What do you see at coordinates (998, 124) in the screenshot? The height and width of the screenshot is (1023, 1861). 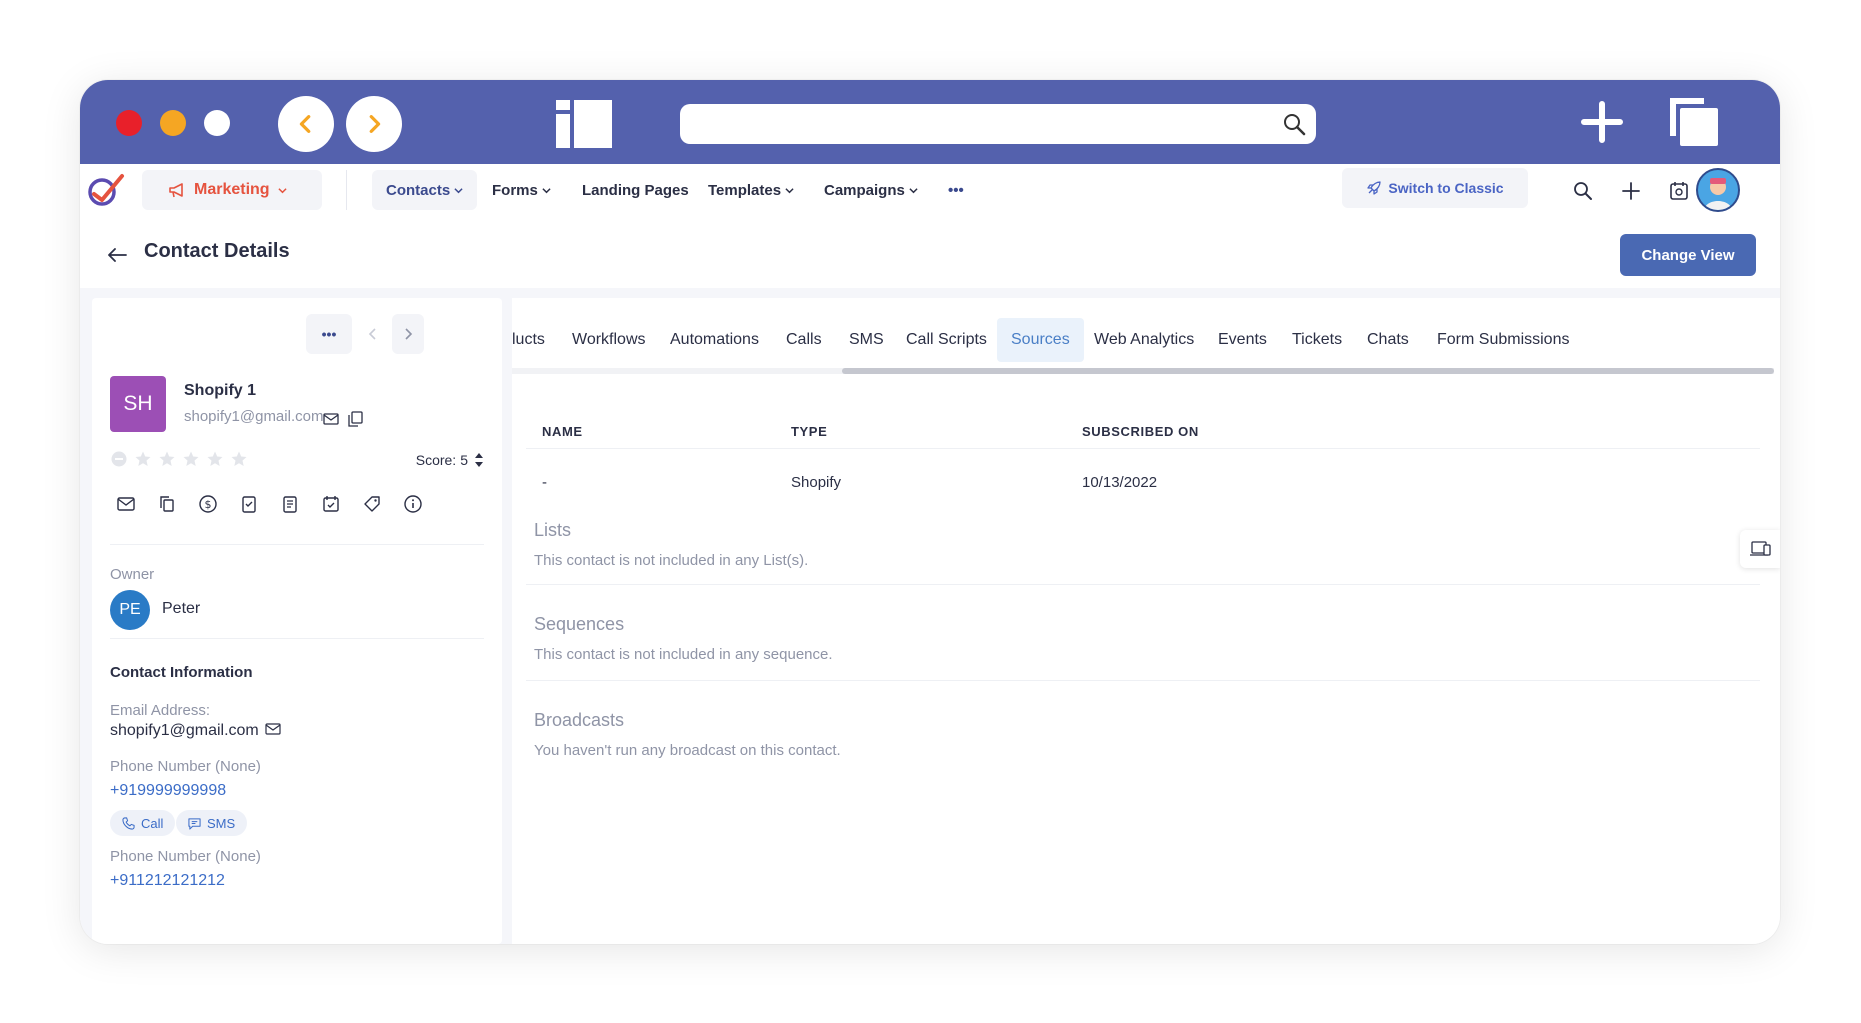 I see `address-bar` at bounding box center [998, 124].